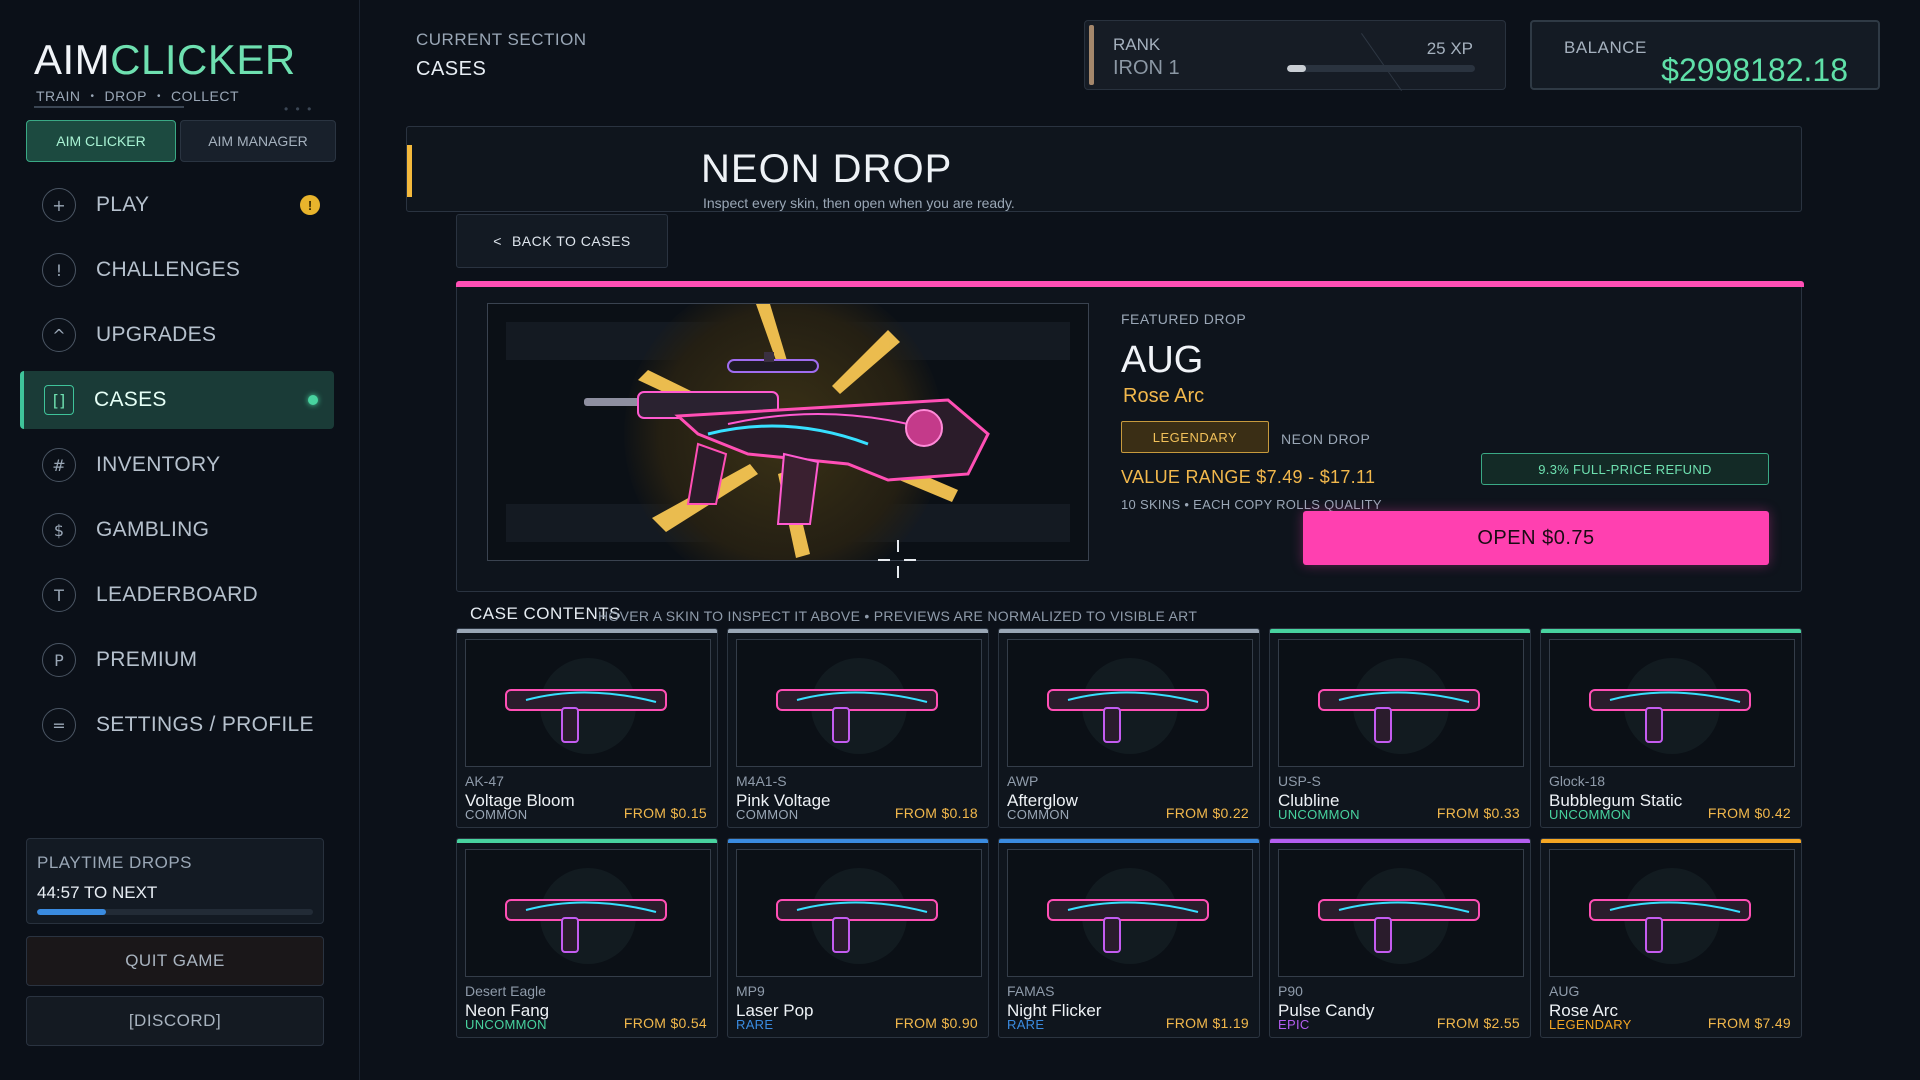 Image resolution: width=1920 pixels, height=1080 pixels. What do you see at coordinates (1381, 68) in the screenshot?
I see `rank-progress-bar` at bounding box center [1381, 68].